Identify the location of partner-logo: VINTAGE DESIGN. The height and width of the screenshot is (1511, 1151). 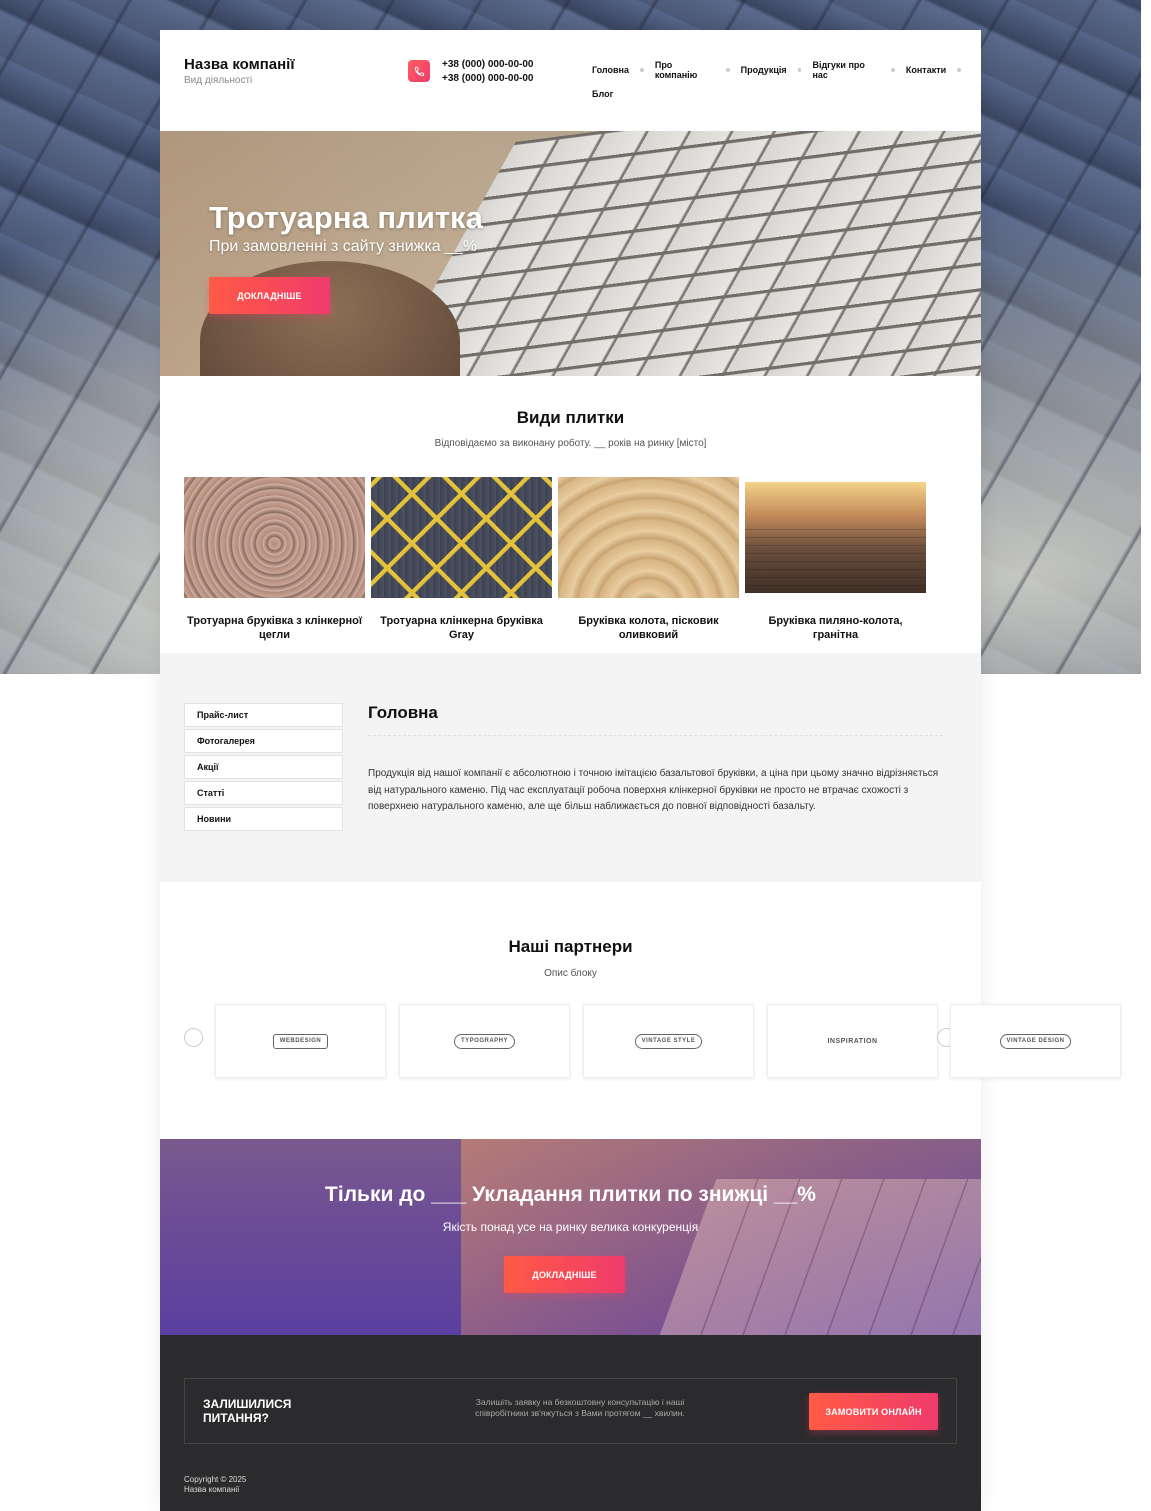
(1035, 1041).